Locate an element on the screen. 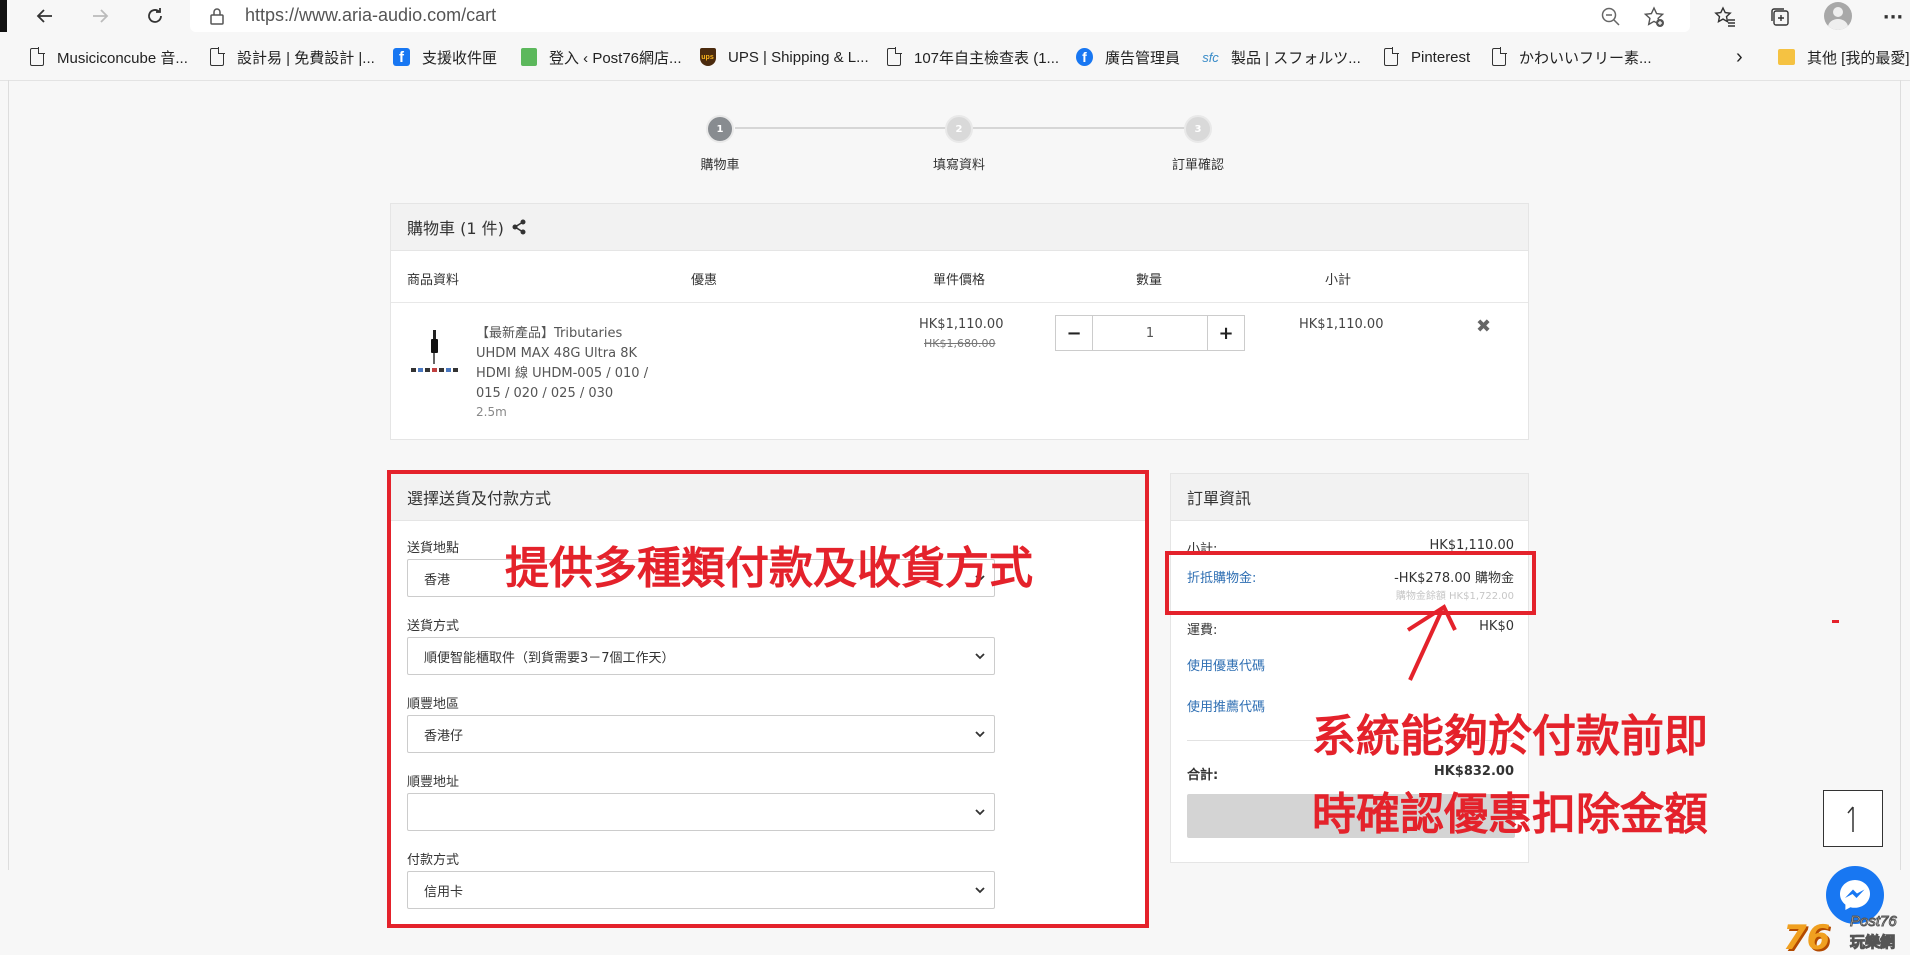  annotation-arrow is located at coordinates (1431, 642).